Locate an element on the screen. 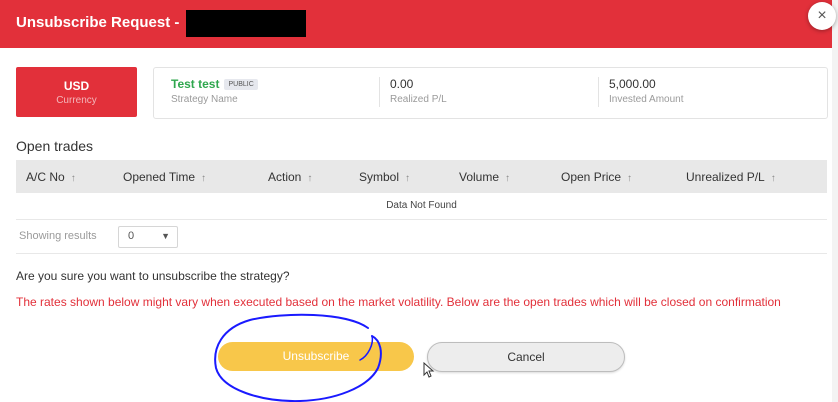  close-icon: × is located at coordinates (822, 15).